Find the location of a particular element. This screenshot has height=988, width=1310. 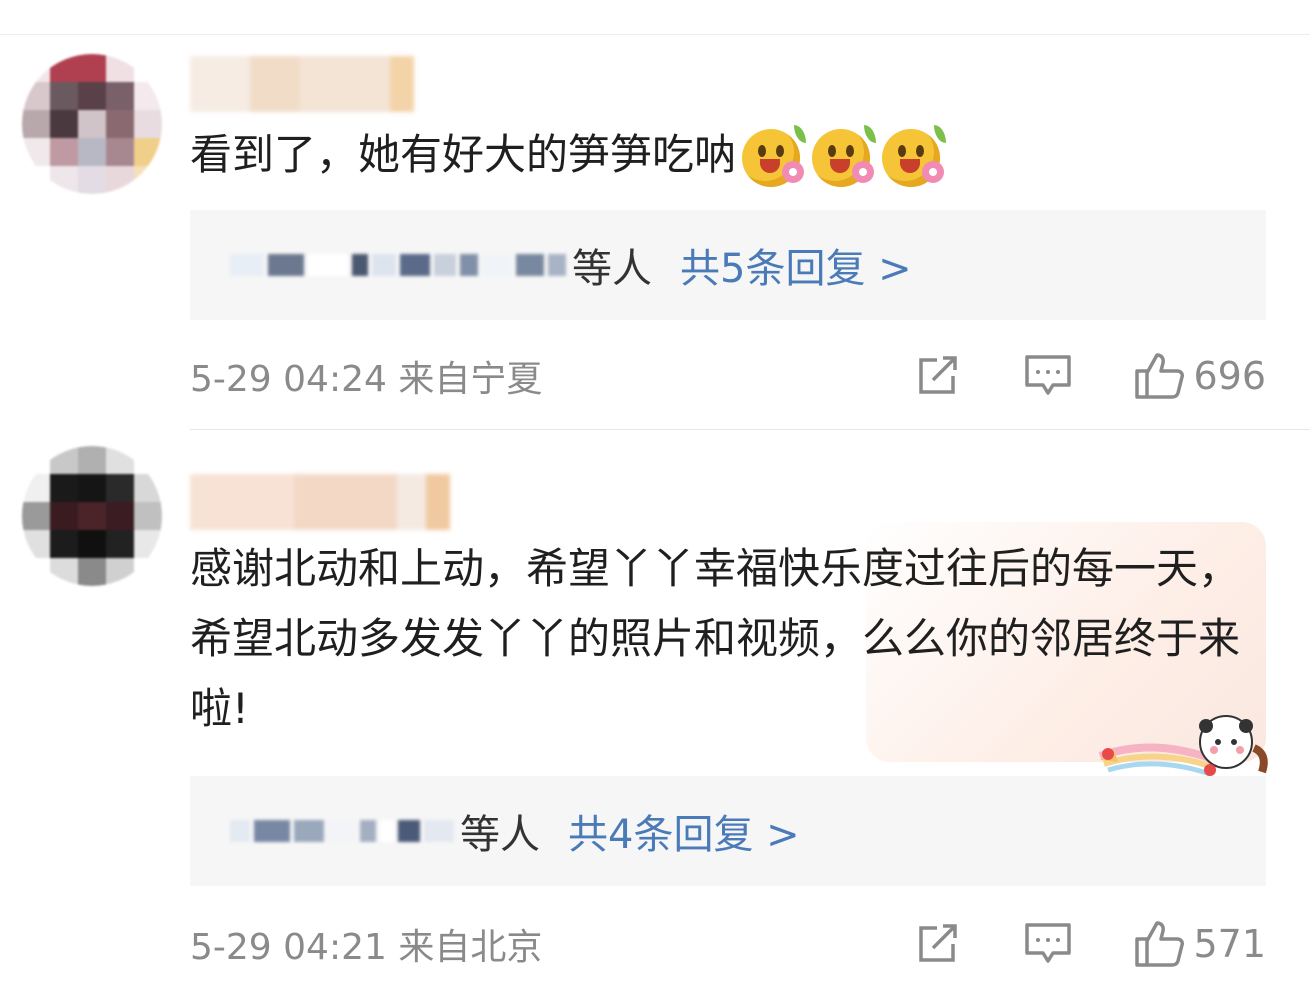

timestamp-location: 5-29 04:21 来自北京 is located at coordinates (366, 947).